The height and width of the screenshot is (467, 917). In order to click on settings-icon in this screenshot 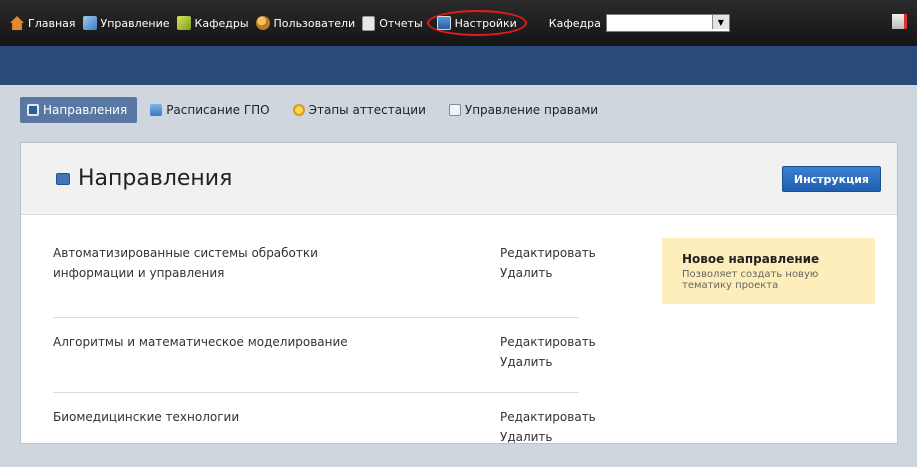, I will do `click(443, 23)`.